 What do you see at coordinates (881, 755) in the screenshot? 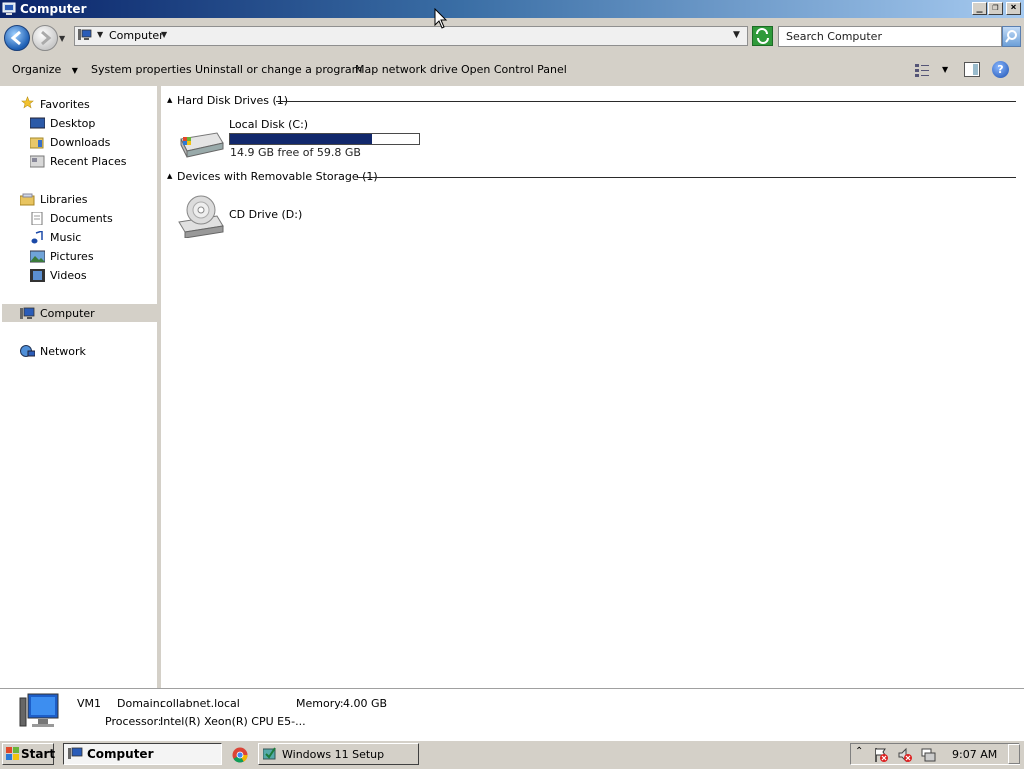
I see `action-center-flag-icon` at bounding box center [881, 755].